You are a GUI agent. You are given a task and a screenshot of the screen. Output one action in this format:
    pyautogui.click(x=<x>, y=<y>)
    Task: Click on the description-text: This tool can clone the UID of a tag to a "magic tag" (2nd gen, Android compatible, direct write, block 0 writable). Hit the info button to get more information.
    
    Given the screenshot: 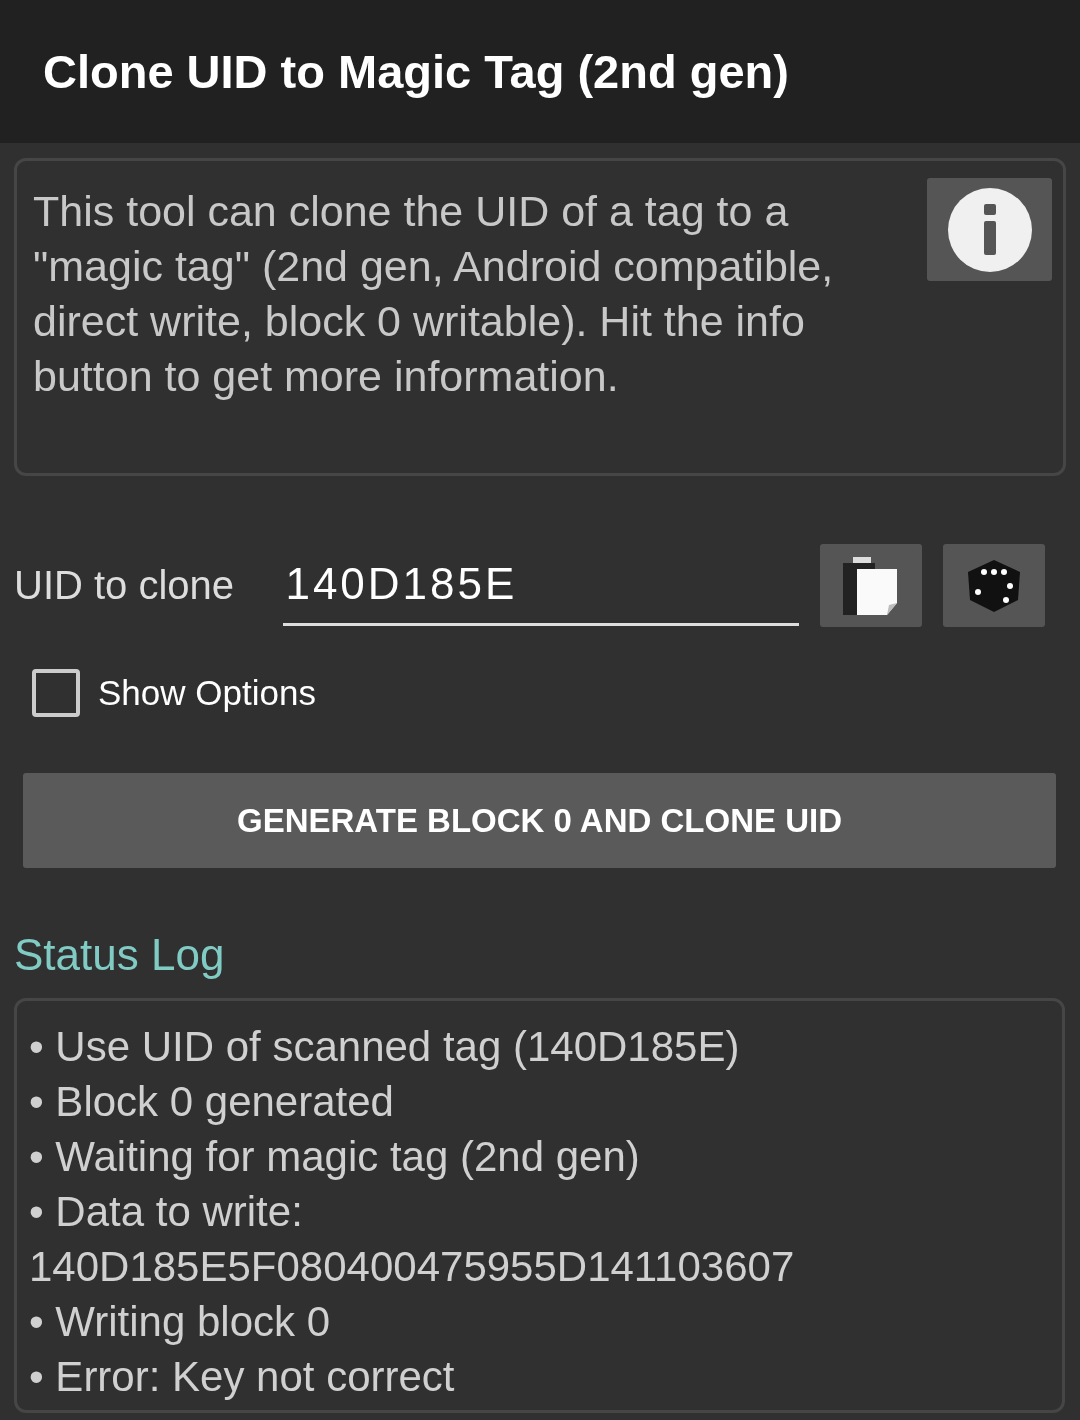 What is the action you would take?
    pyautogui.click(x=434, y=294)
    